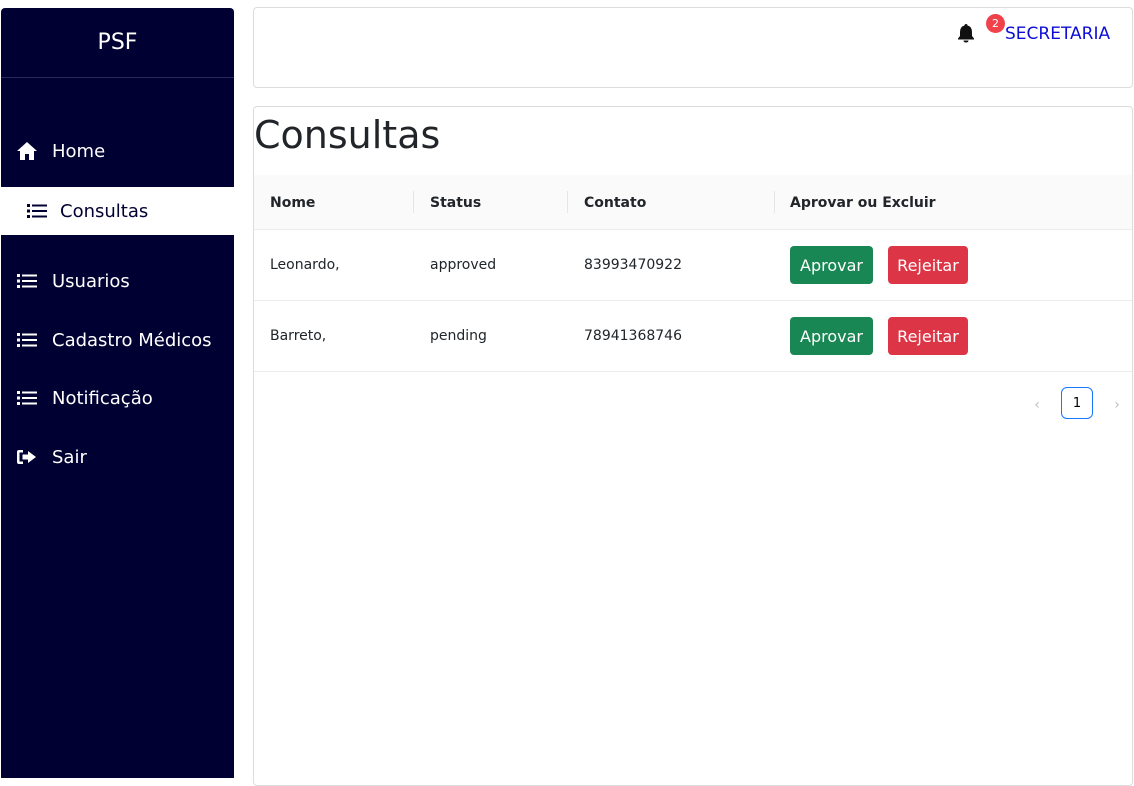  I want to click on sidebar-item-usuarios: Usuarios, so click(117, 281).